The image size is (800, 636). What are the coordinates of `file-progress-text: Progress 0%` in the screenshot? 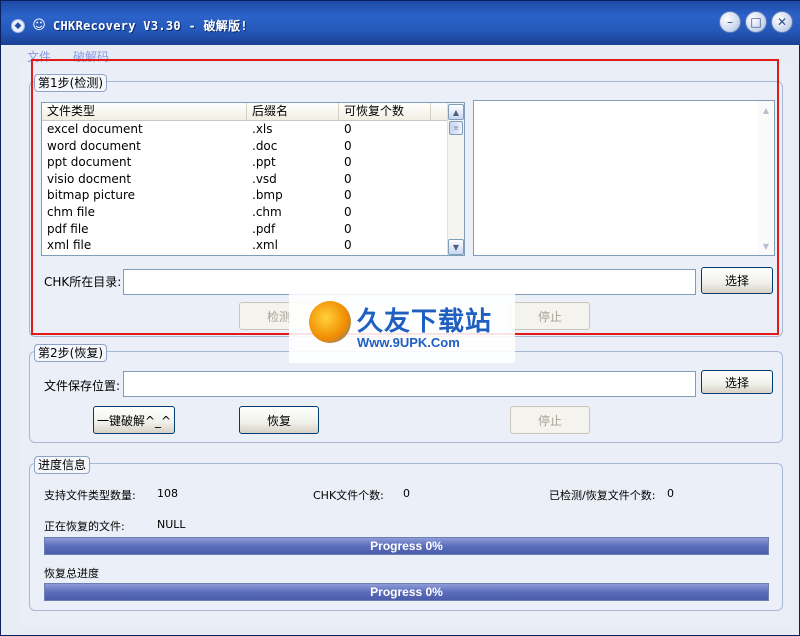 It's located at (406, 546).